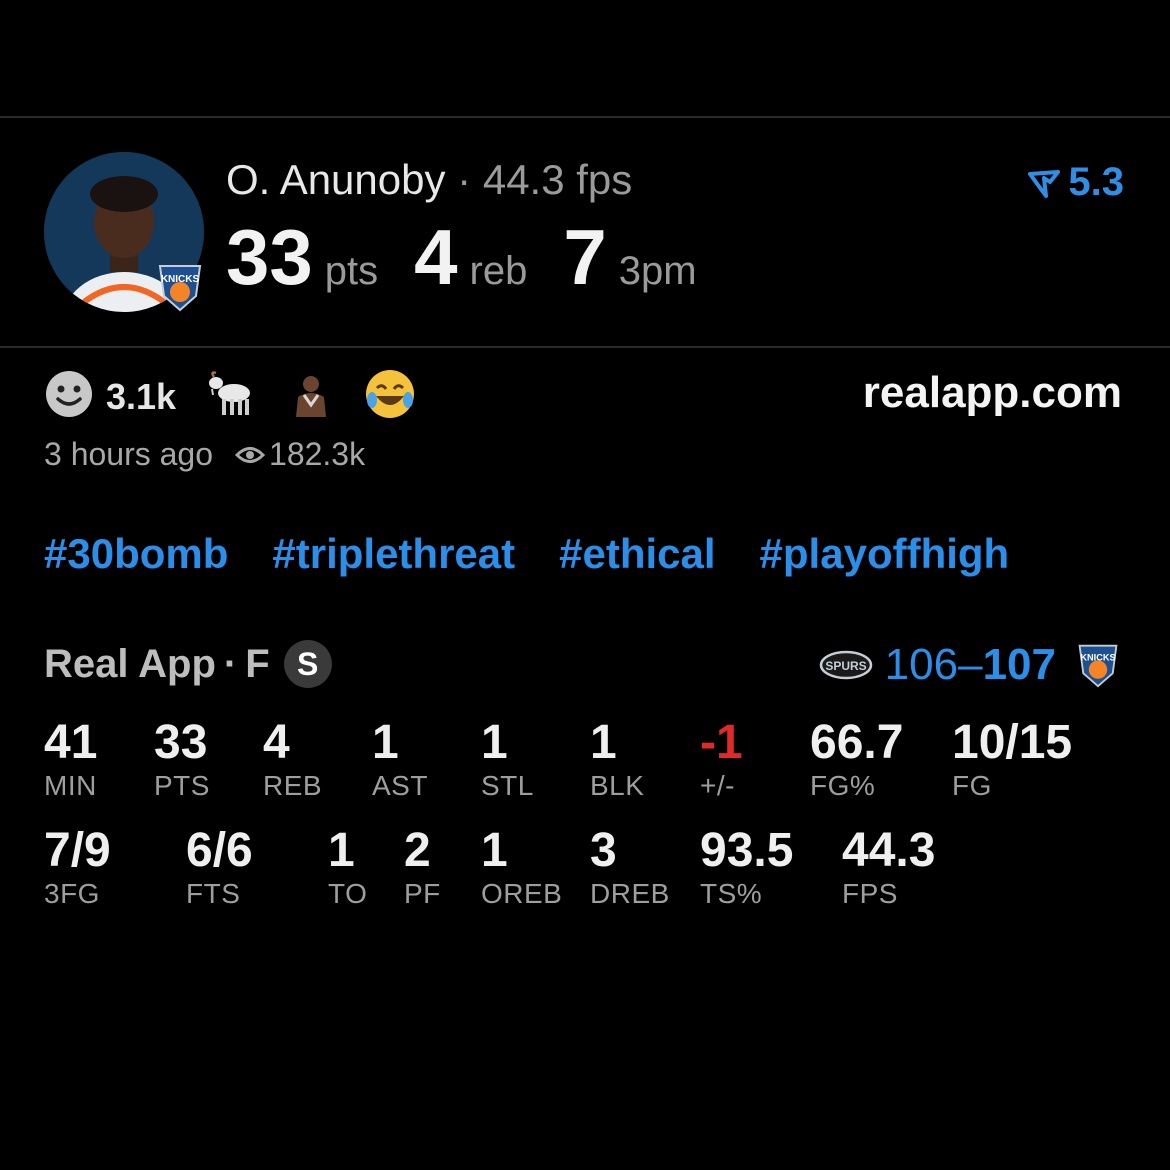 Image resolution: width=1170 pixels, height=1170 pixels. I want to click on reactions-bar: 3.1k, so click(230, 396).